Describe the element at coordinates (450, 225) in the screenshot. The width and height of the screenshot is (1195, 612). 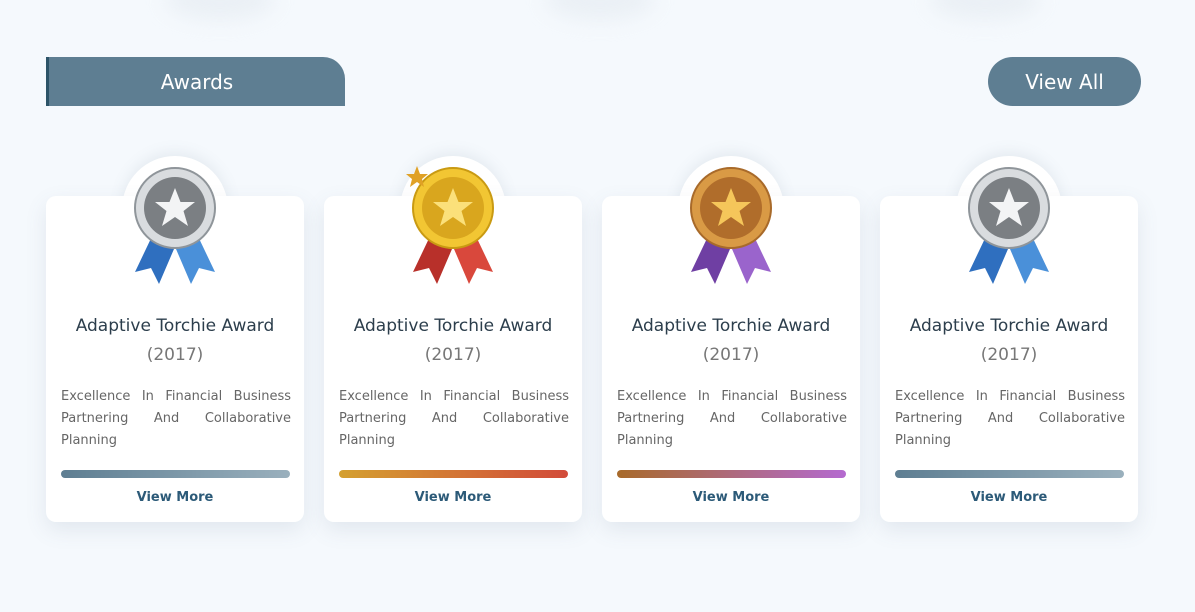
I see `gold-medal-icon` at that location.